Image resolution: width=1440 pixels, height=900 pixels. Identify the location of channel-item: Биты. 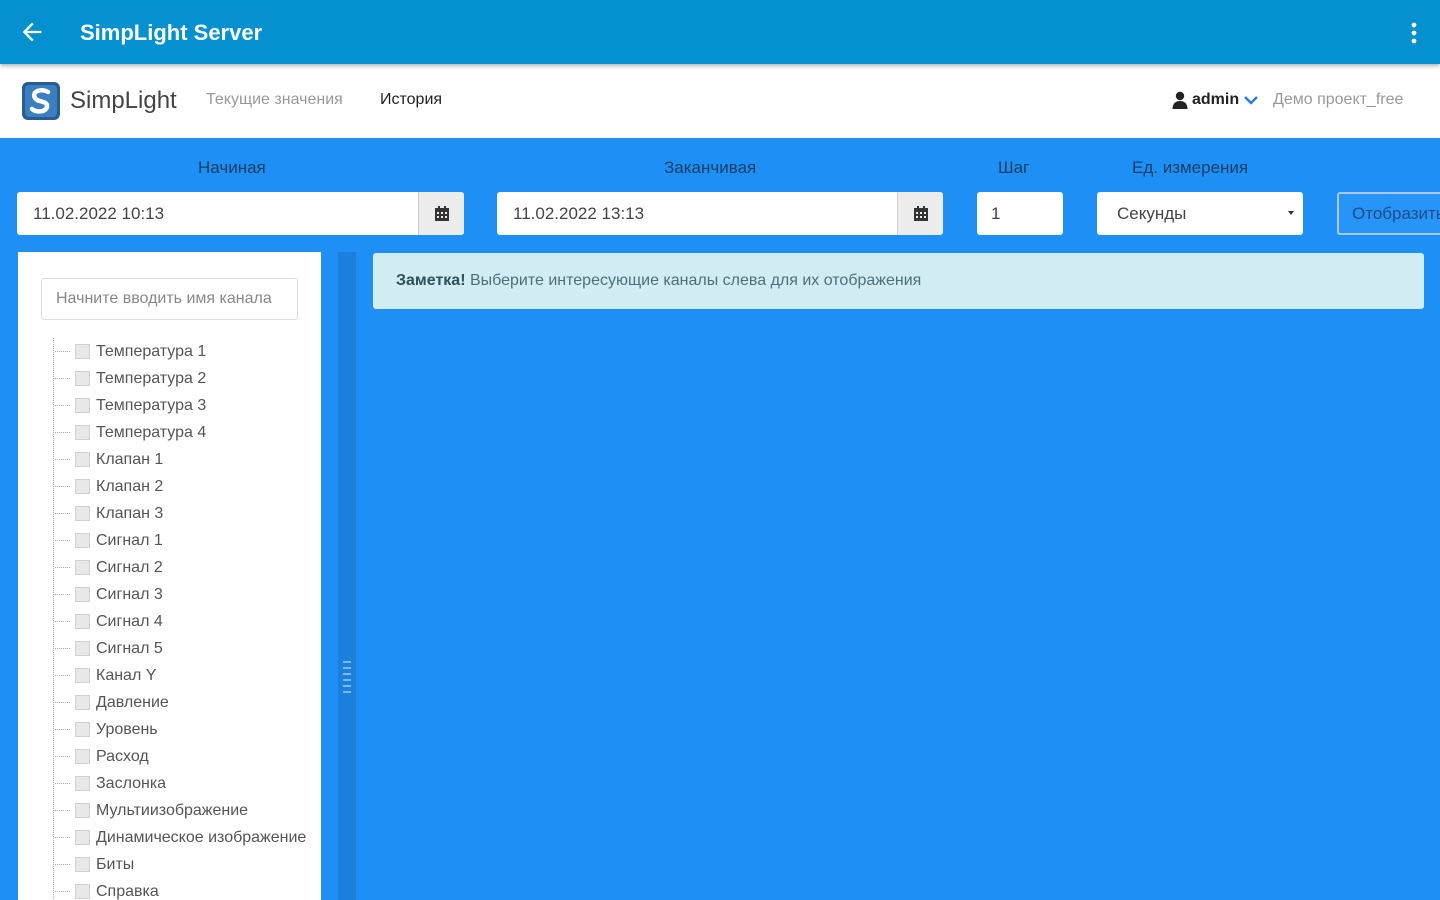
(185, 864).